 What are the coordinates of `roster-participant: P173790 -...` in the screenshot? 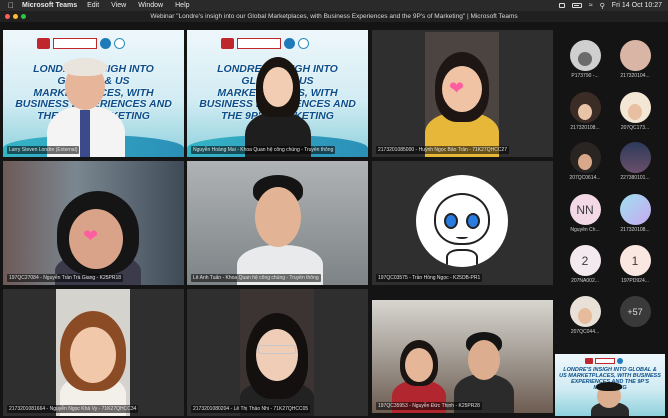 It's located at (585, 59).